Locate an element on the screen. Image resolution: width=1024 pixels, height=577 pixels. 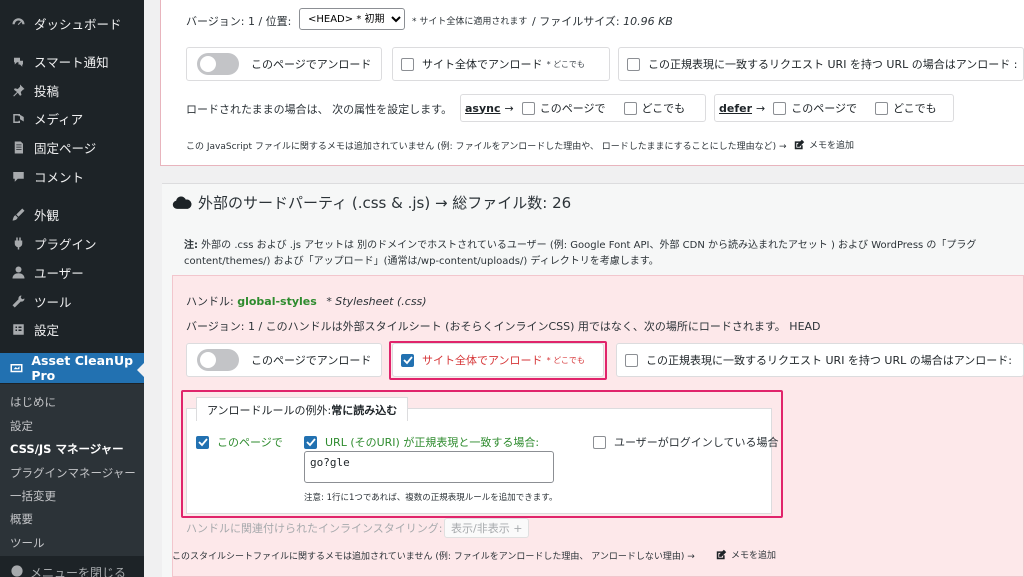
sidebar-item-tools: ツール is located at coordinates (72, 301).